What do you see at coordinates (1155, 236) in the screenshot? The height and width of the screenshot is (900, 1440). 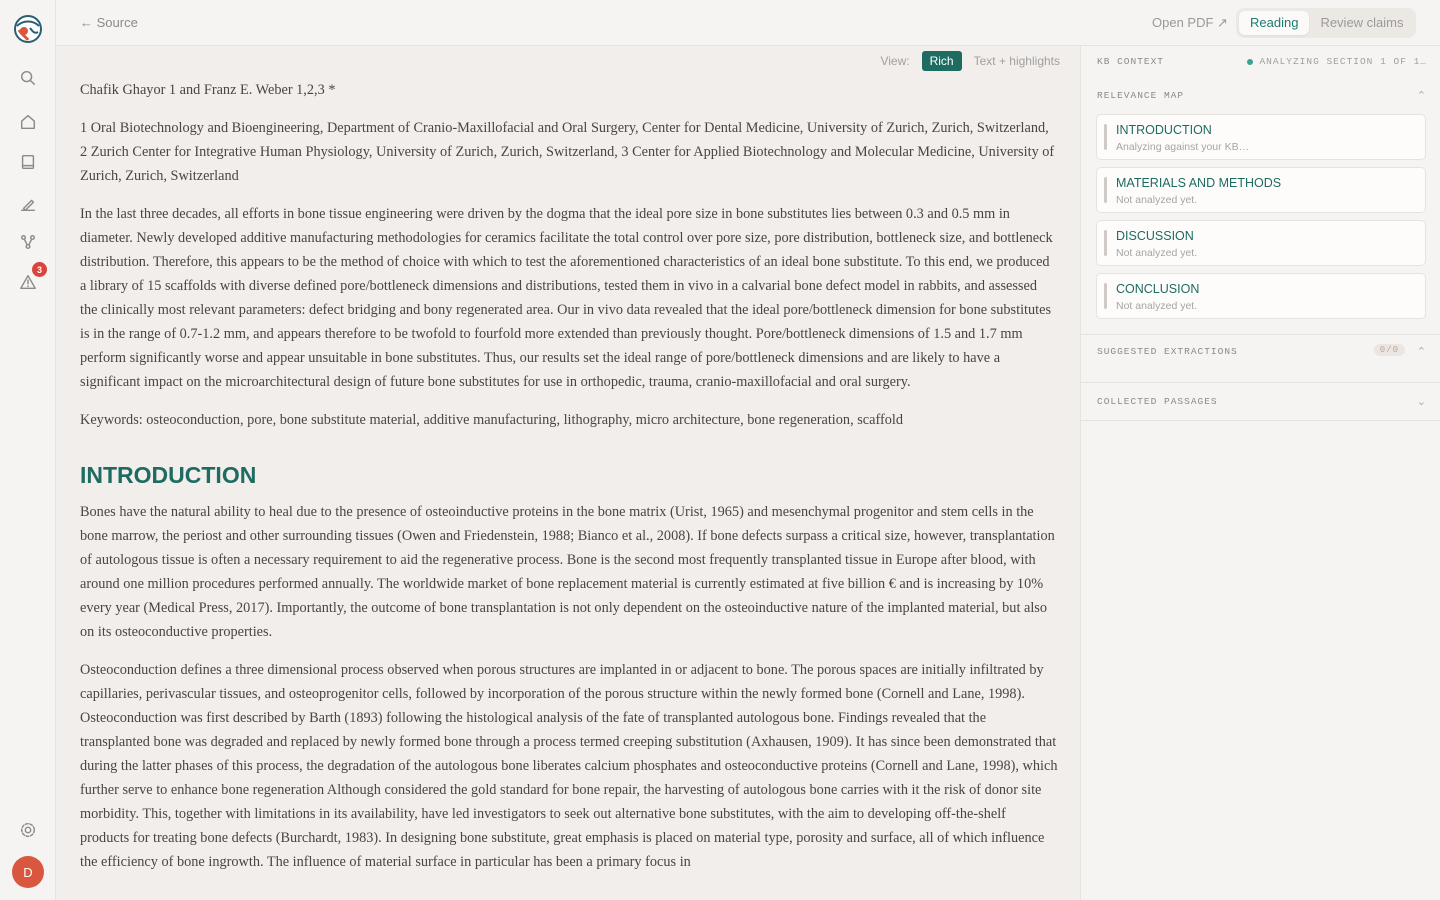 I see `card-title: DISCUSSION` at bounding box center [1155, 236].